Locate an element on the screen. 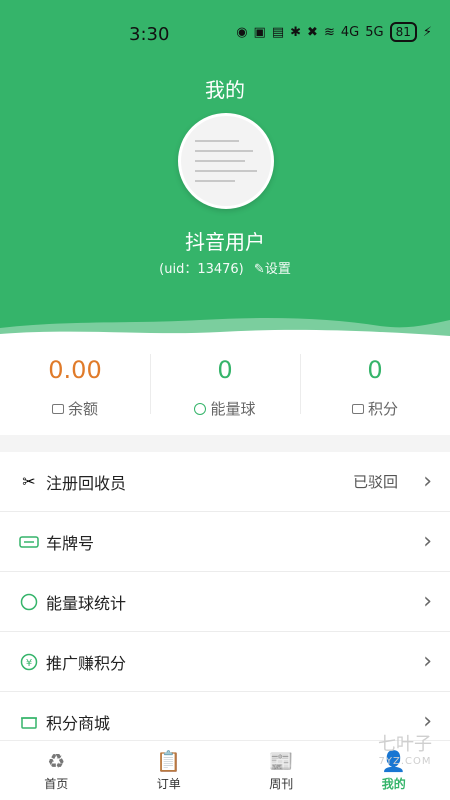 The width and height of the screenshot is (450, 800). bluetooth-icon: ✱ is located at coordinates (296, 32).